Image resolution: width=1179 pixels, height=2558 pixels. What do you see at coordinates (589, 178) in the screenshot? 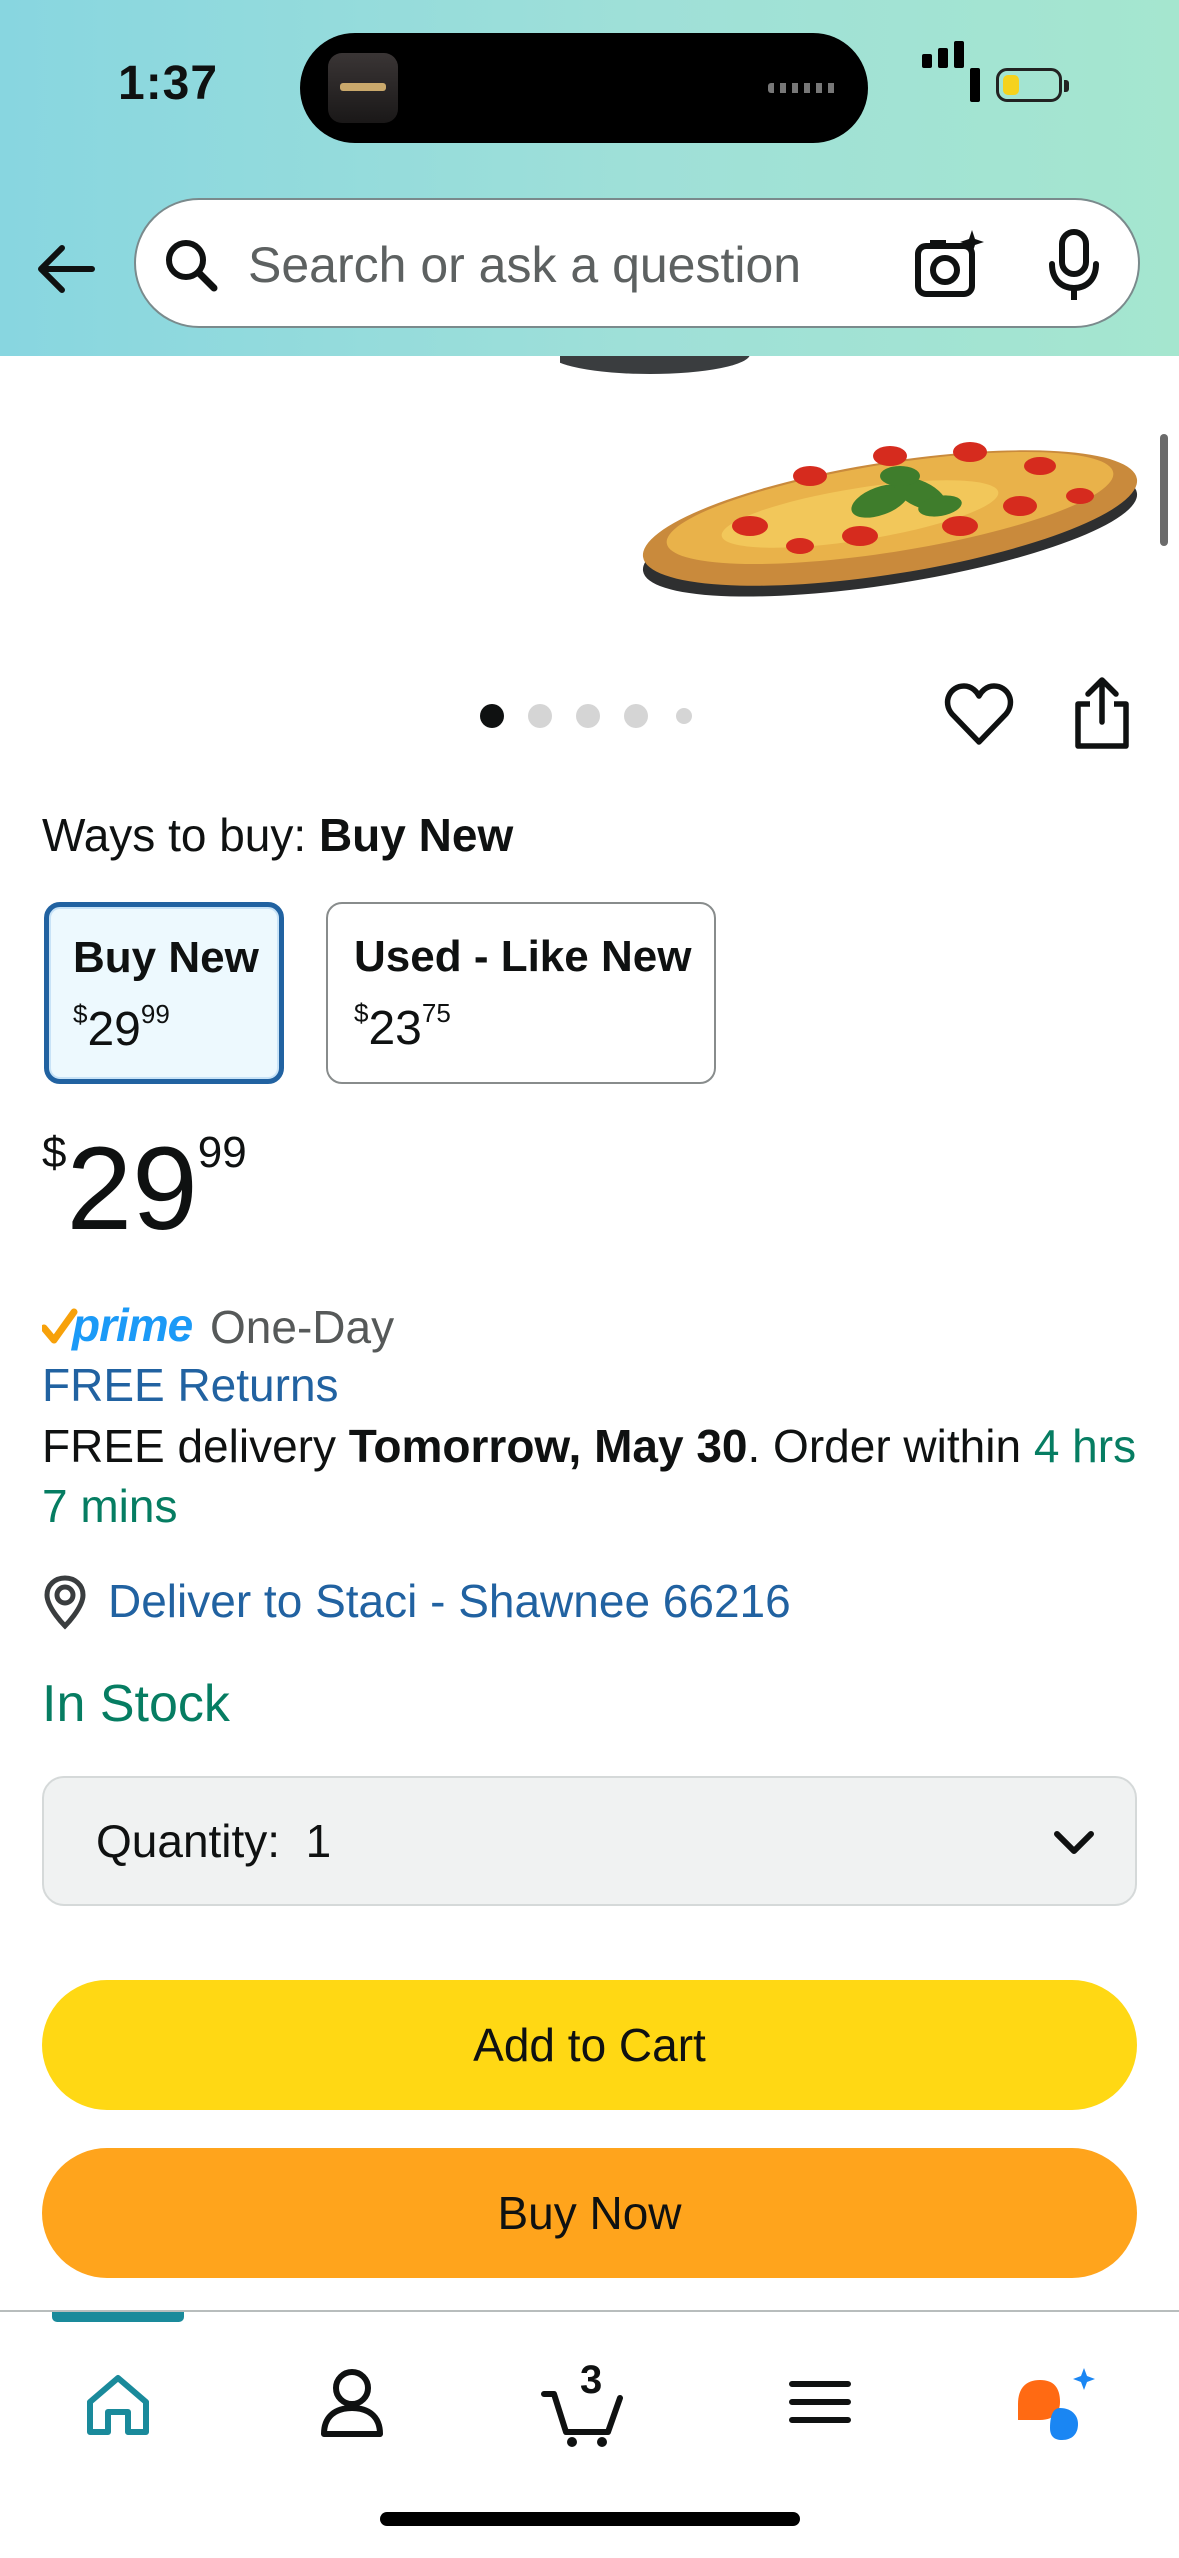
I see `app-header: 1:37` at bounding box center [589, 178].